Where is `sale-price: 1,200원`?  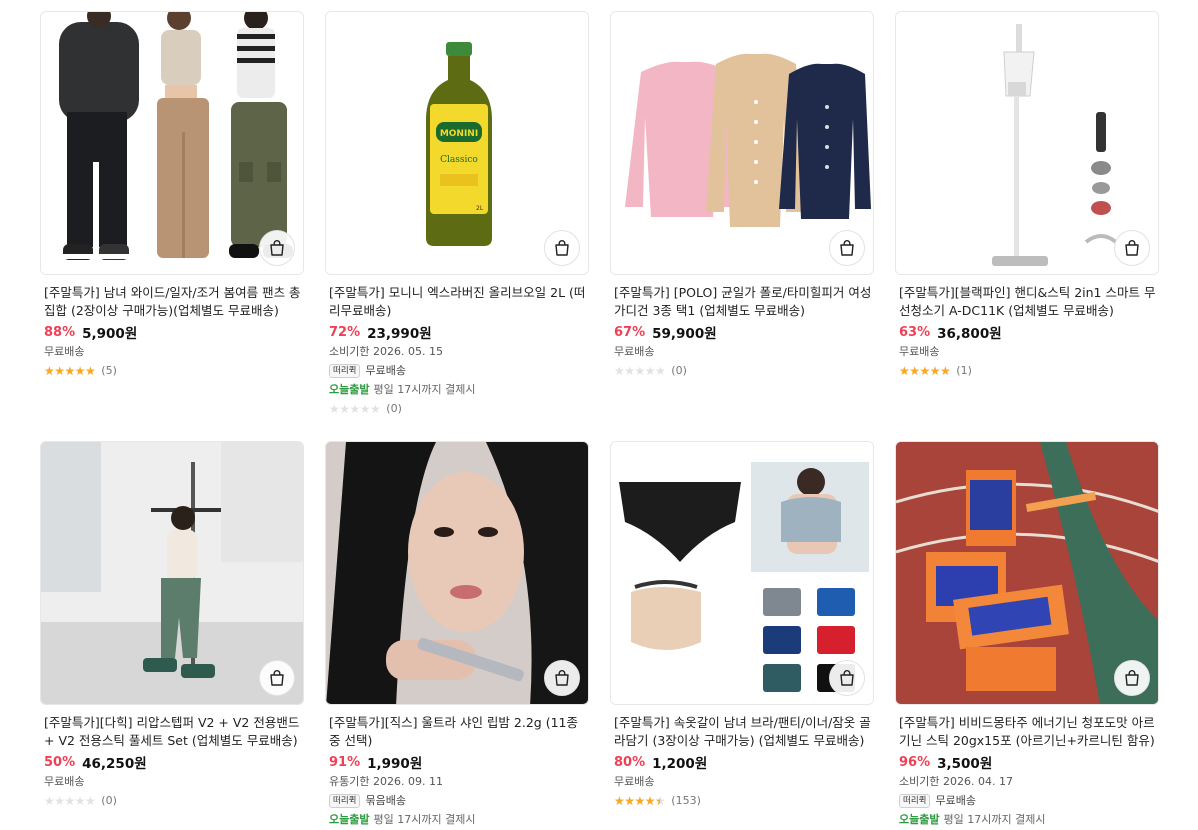
sale-price: 1,200원 is located at coordinates (680, 764).